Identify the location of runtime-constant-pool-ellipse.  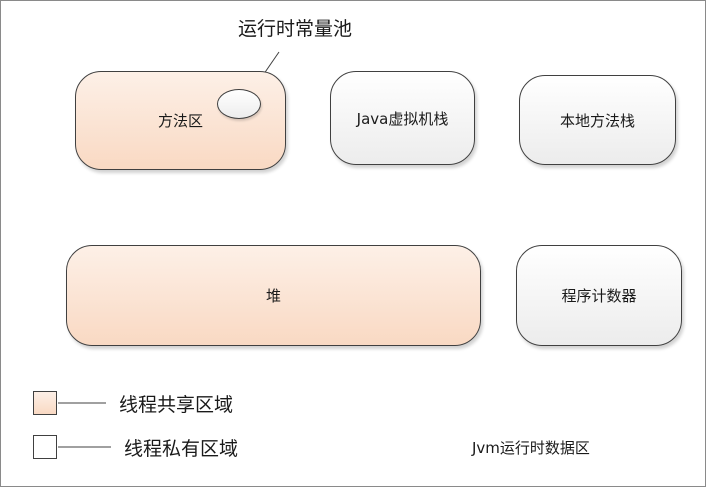
(239, 104).